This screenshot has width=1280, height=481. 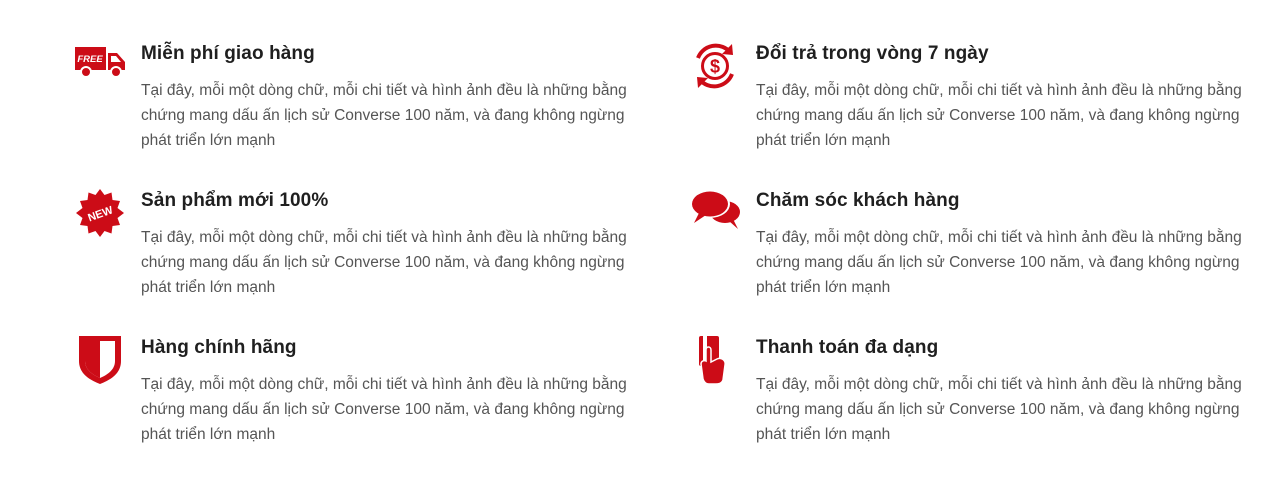 What do you see at coordinates (90, 59) in the screenshot?
I see `free-delivery-icon-label: FREE` at bounding box center [90, 59].